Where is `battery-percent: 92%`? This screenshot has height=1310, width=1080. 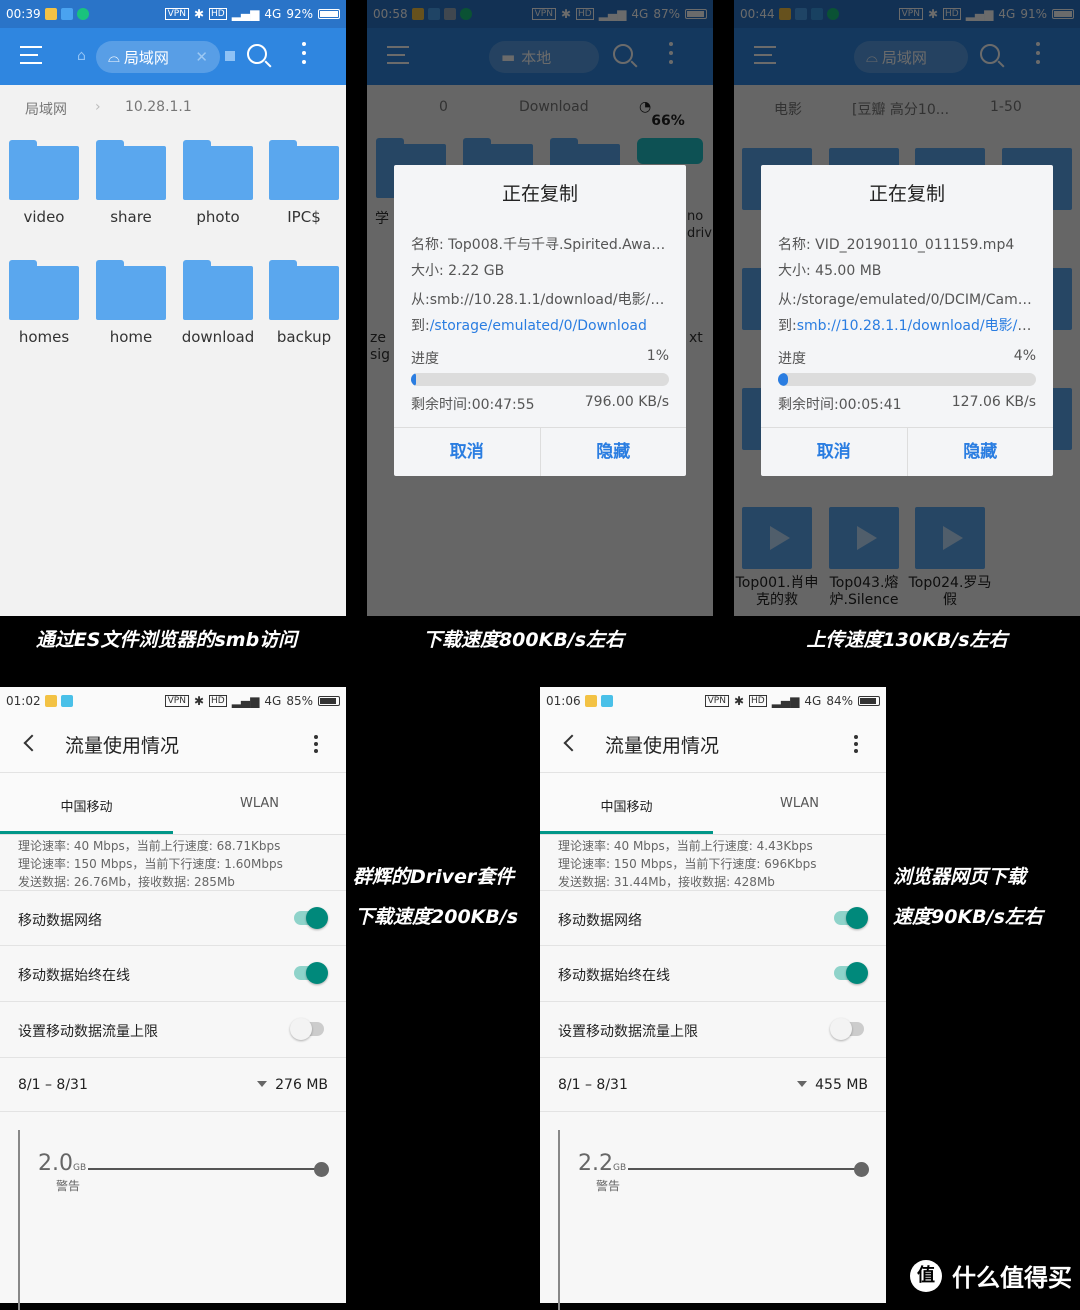
battery-percent: 92% is located at coordinates (299, 14).